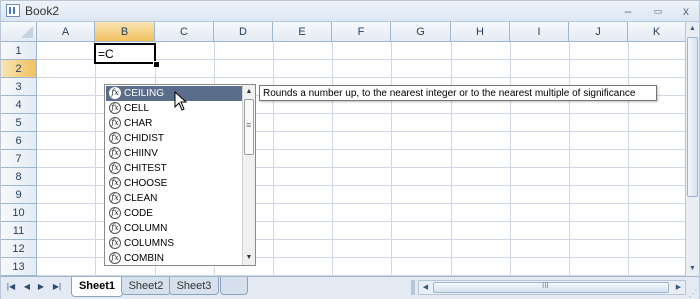  I want to click on excel-workbook-icon, so click(13, 10).